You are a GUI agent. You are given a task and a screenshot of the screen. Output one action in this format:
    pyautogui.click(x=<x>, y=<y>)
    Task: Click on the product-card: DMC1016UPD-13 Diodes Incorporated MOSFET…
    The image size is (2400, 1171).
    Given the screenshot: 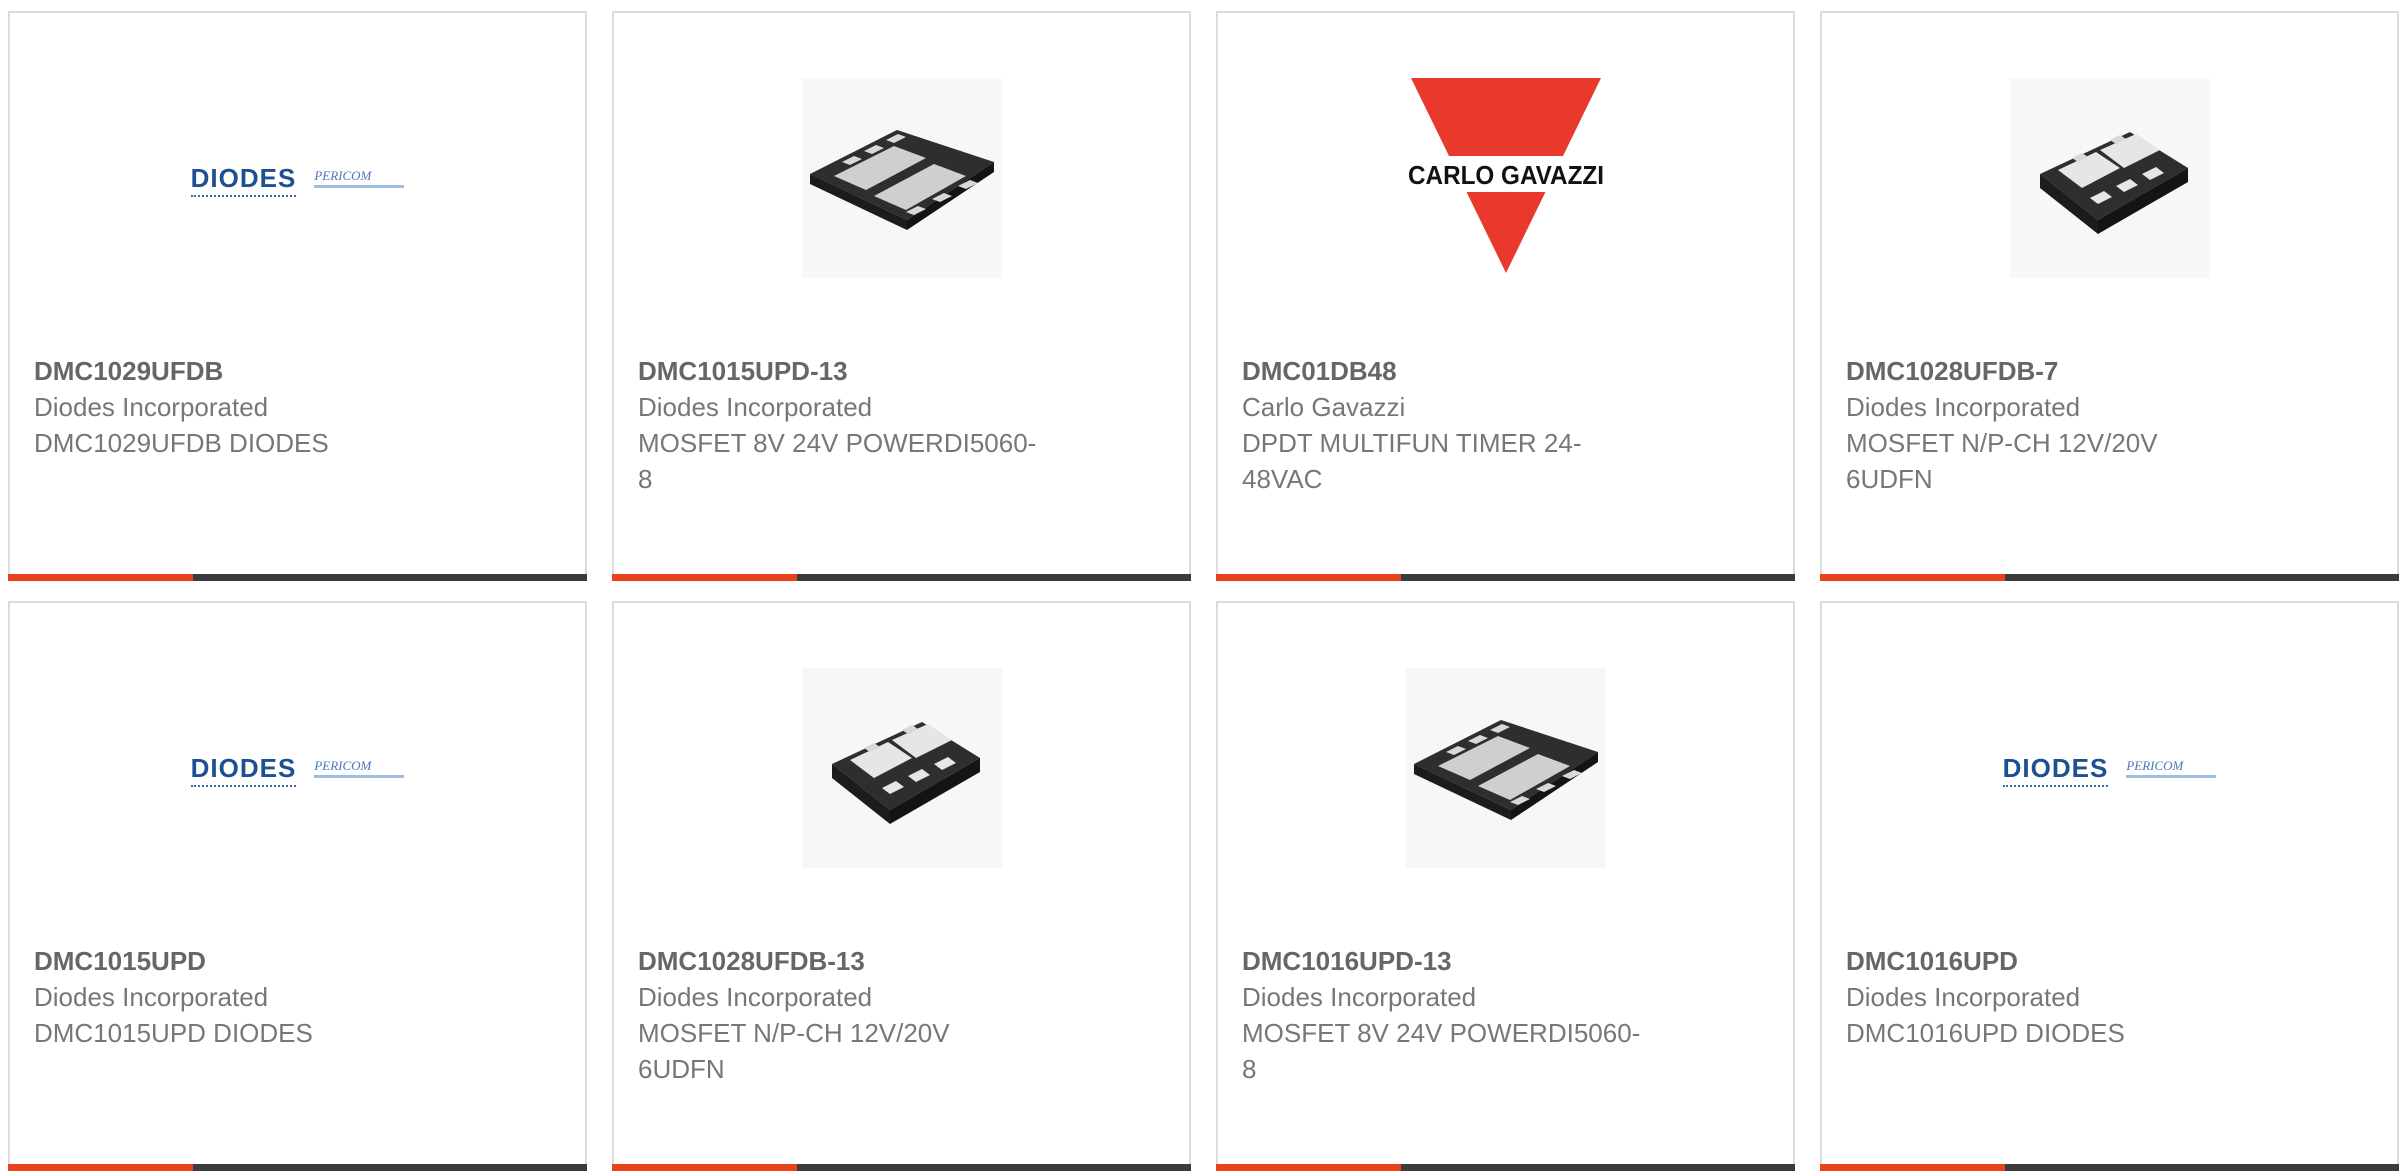 What is the action you would take?
    pyautogui.click(x=1505, y=886)
    